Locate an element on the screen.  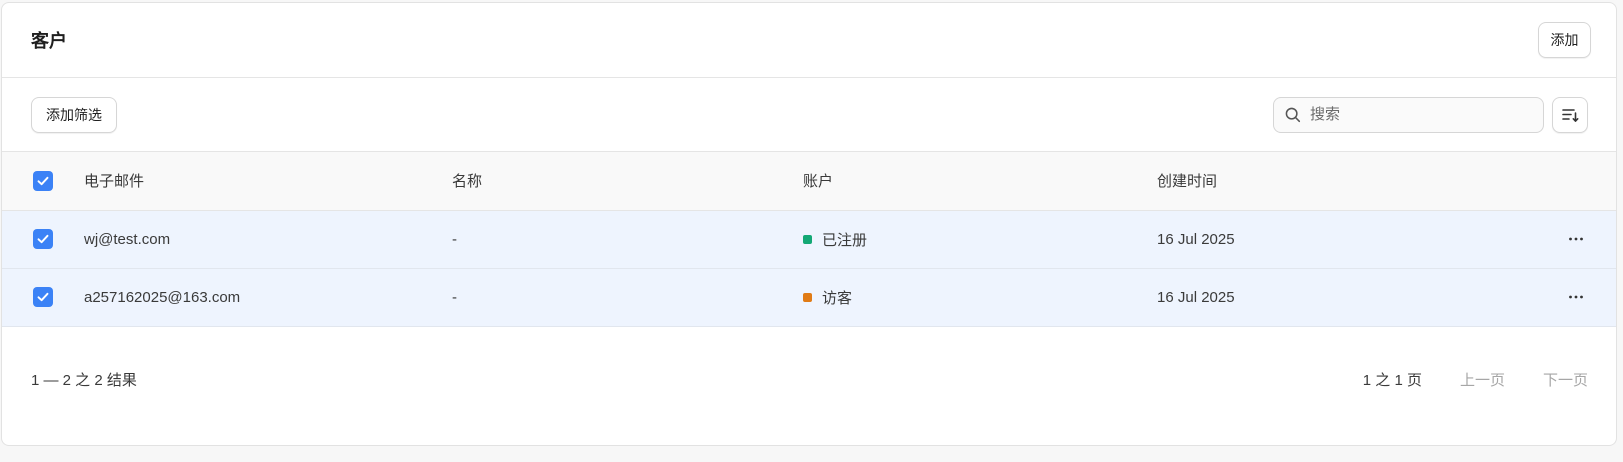
column-header-created: 创建时间 is located at coordinates (1356, 181).